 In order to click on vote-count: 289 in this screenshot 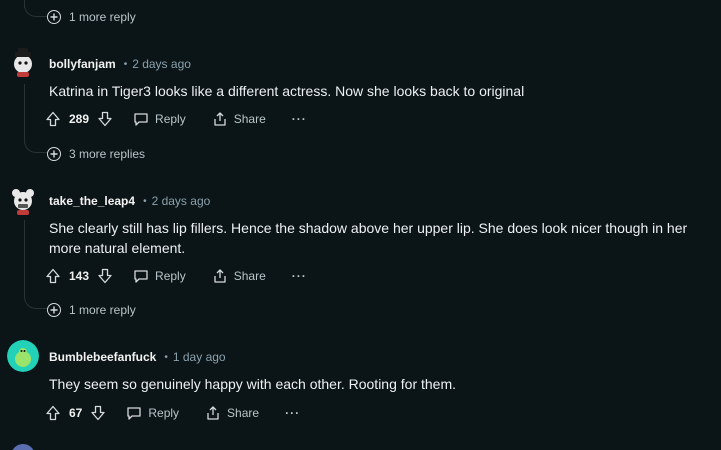, I will do `click(79, 119)`.